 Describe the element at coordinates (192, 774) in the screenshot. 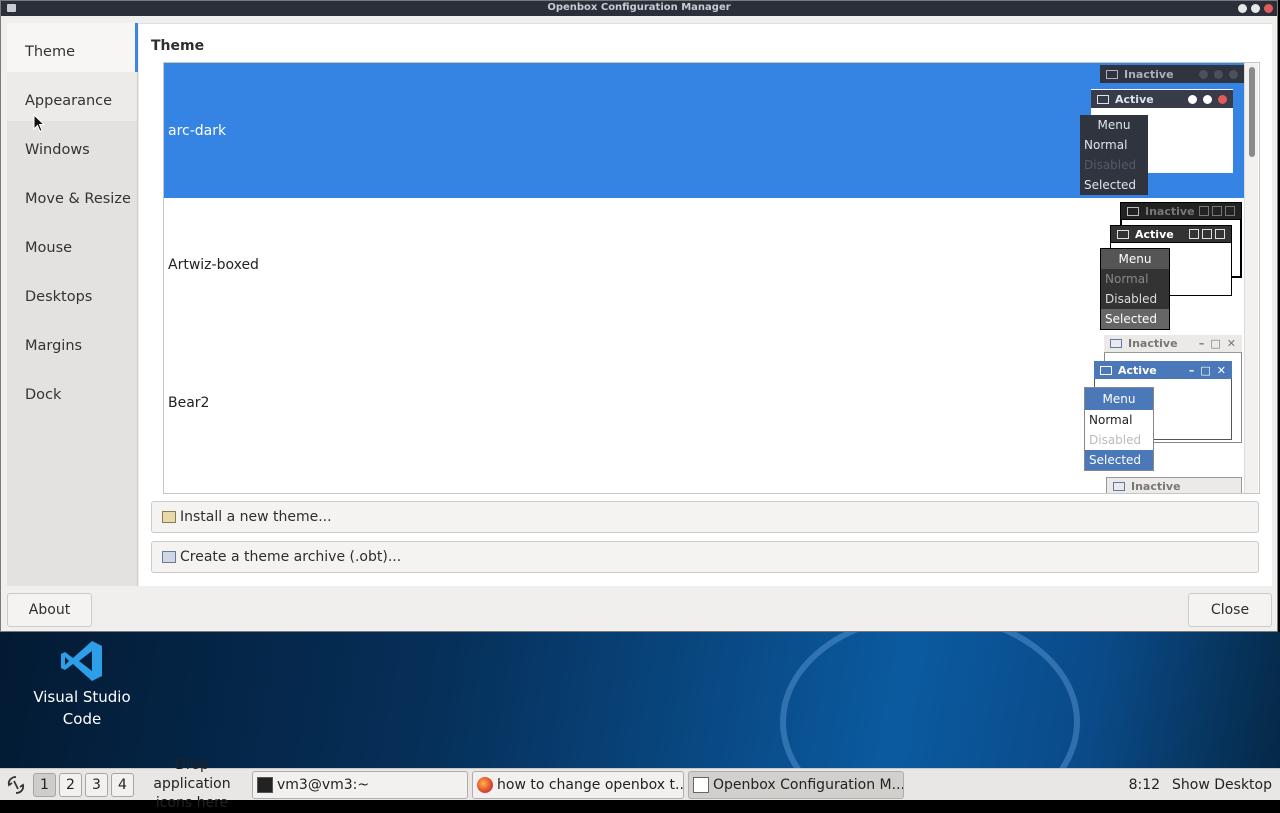

I see `drop-zone-label: Drop application` at that location.